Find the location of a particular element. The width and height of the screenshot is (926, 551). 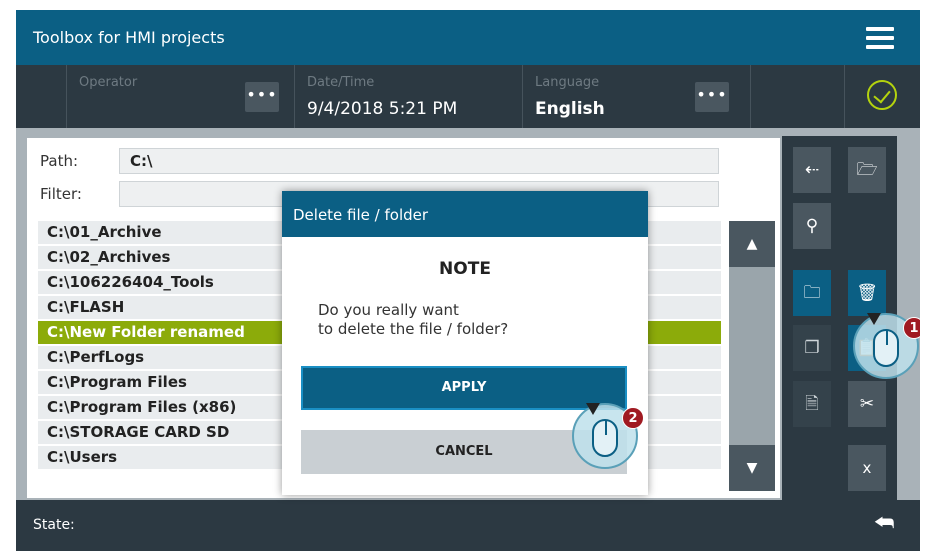

language-label: Language is located at coordinates (567, 82).